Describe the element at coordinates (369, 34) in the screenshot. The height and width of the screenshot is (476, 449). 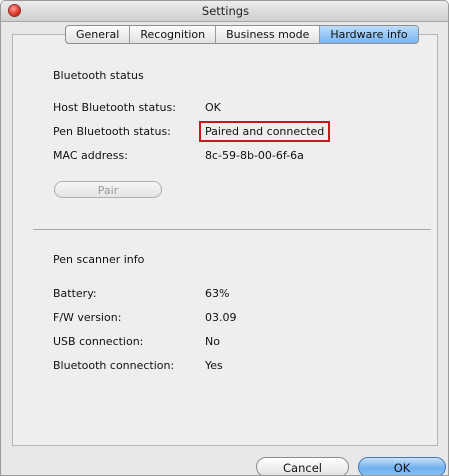
I see `tab-hardware-info: Hardware info` at that location.